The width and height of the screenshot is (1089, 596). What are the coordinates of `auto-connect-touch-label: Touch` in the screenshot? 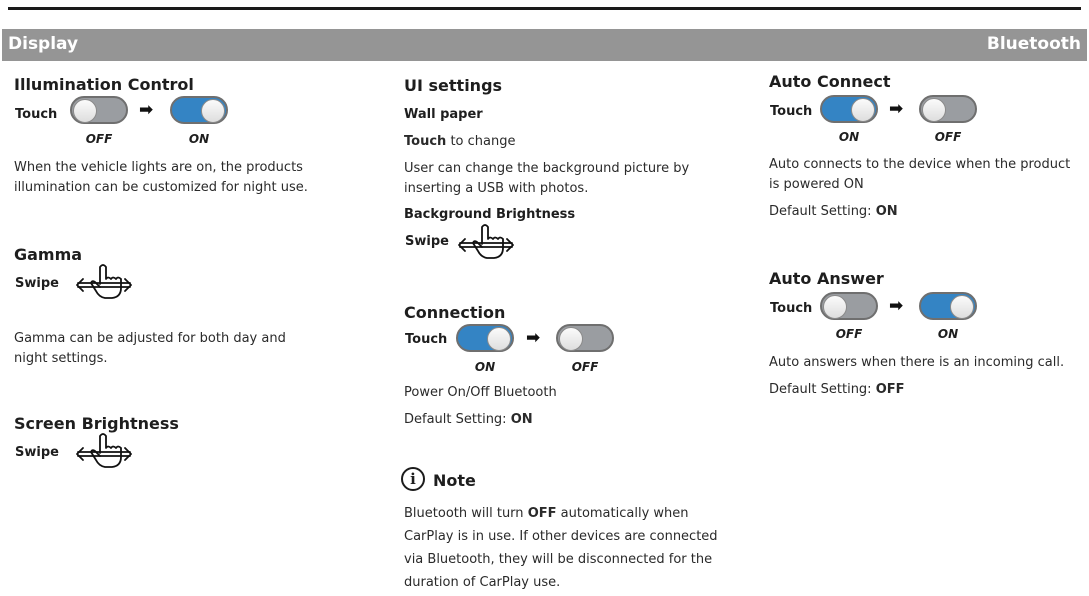 It's located at (791, 111).